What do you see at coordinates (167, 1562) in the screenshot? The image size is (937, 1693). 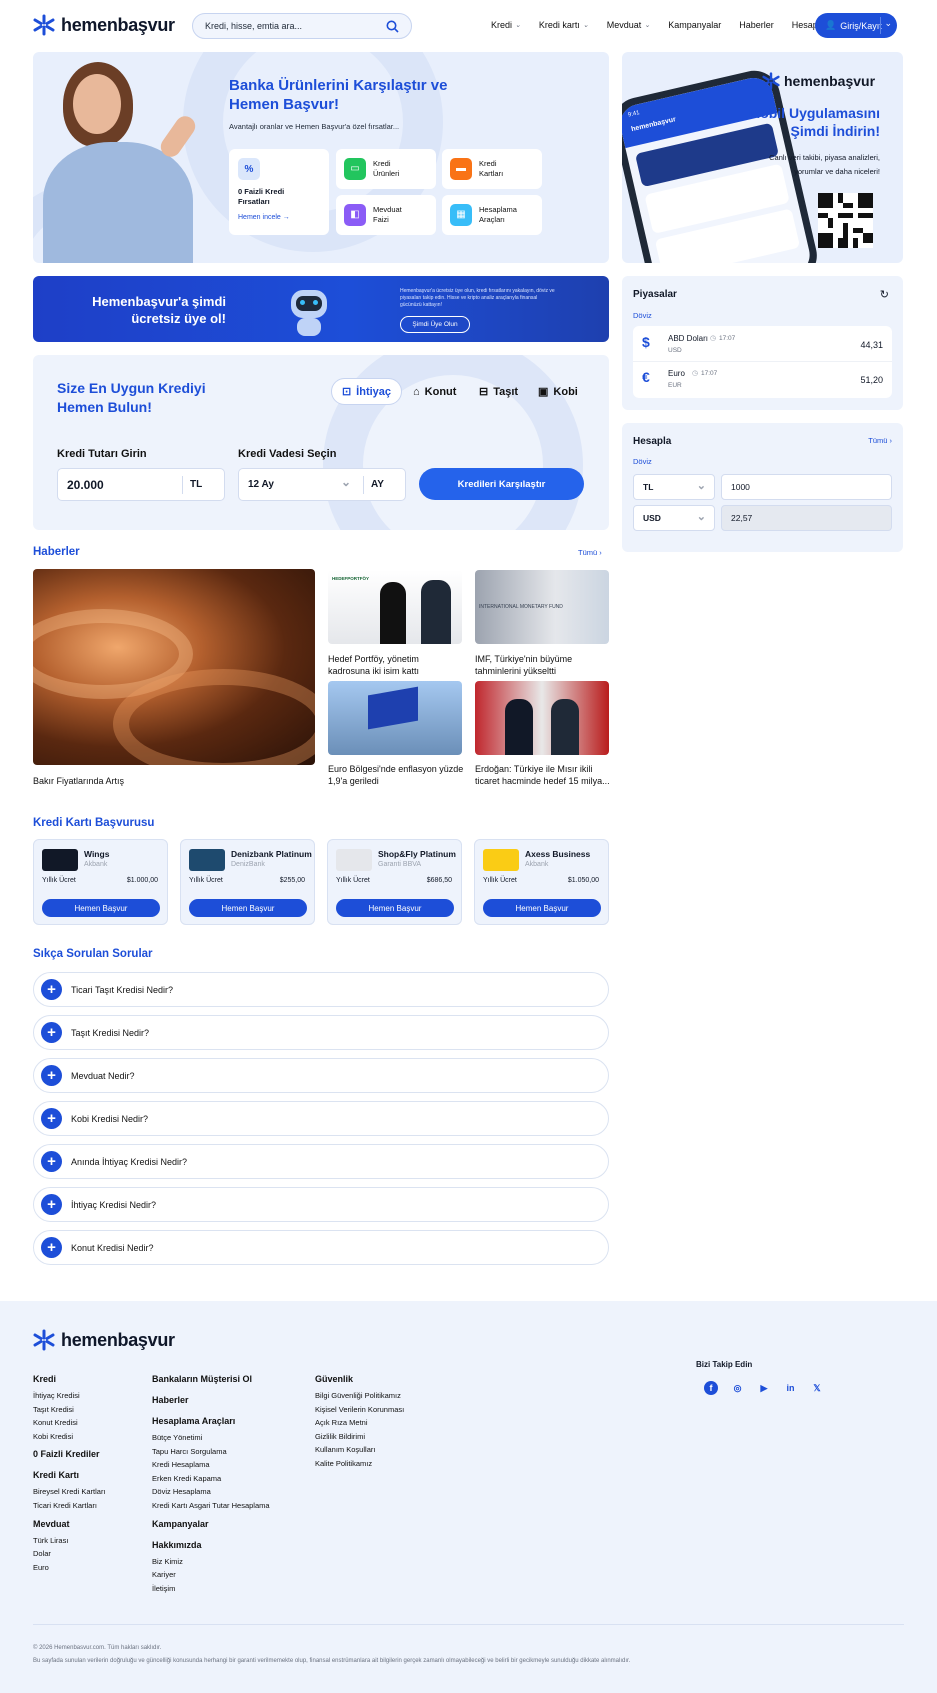 I see `footer-link: Biz Kimiz` at bounding box center [167, 1562].